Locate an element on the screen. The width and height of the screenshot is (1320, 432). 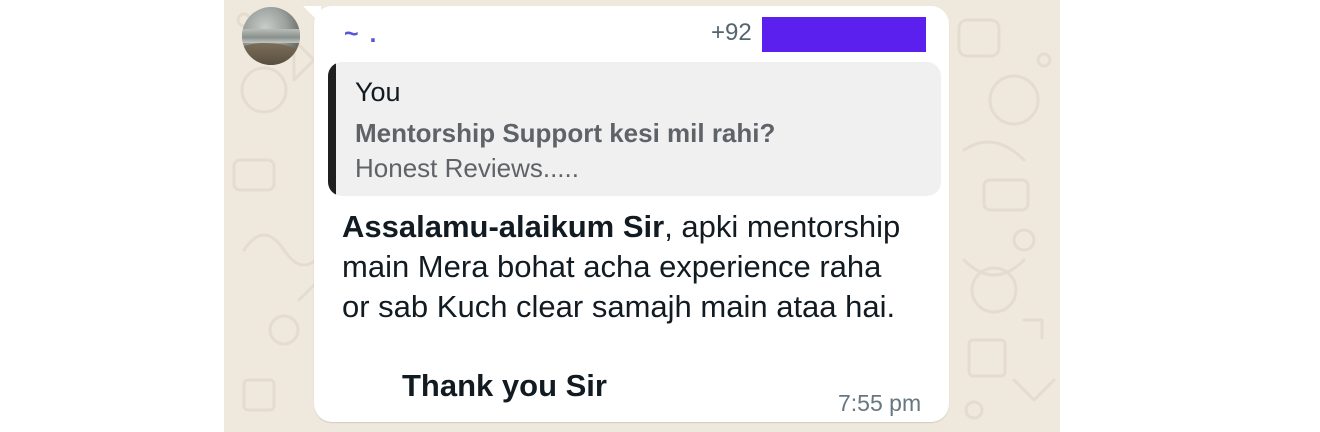
sender-name: ~ . is located at coordinates (361, 34).